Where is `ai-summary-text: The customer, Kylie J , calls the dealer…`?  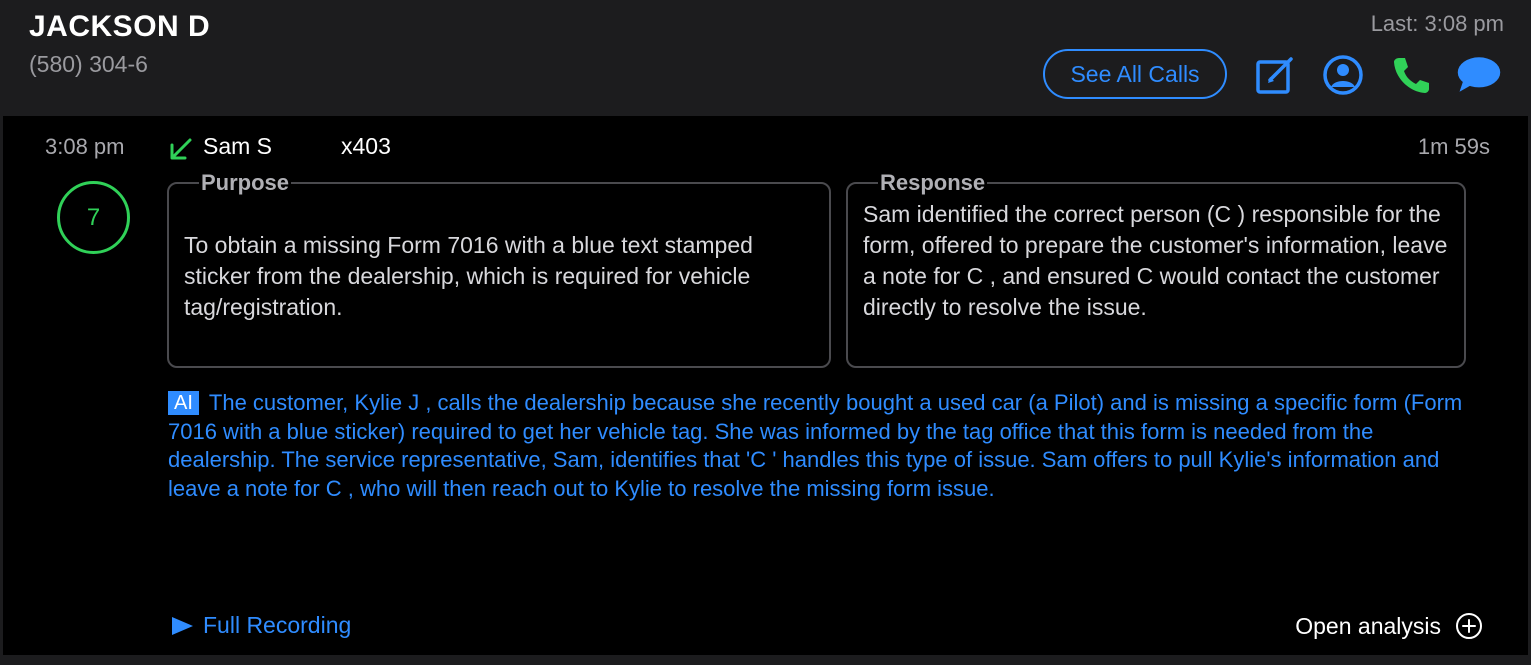 ai-summary-text: The customer, Kylie J , calls the dealer… is located at coordinates (815, 445).